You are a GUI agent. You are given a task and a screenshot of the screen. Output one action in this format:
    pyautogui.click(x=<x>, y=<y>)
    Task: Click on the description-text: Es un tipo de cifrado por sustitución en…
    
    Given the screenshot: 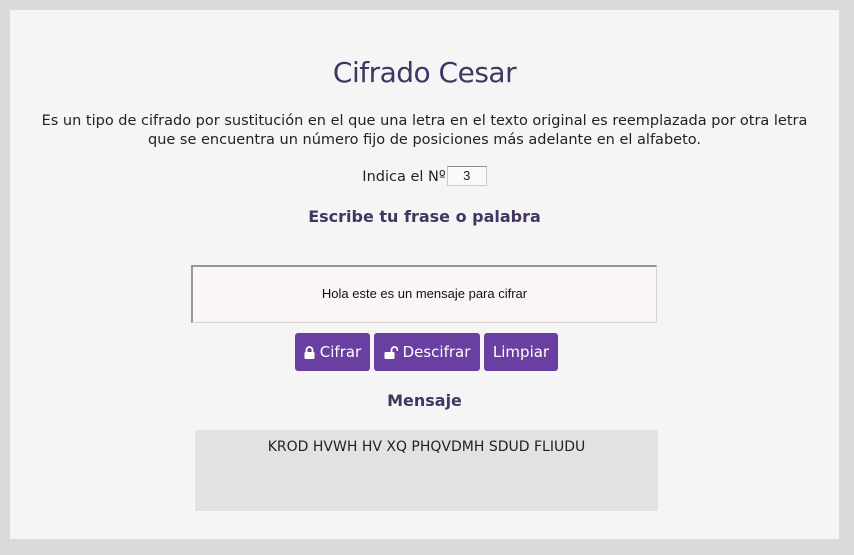 What is the action you would take?
    pyautogui.click(x=424, y=130)
    